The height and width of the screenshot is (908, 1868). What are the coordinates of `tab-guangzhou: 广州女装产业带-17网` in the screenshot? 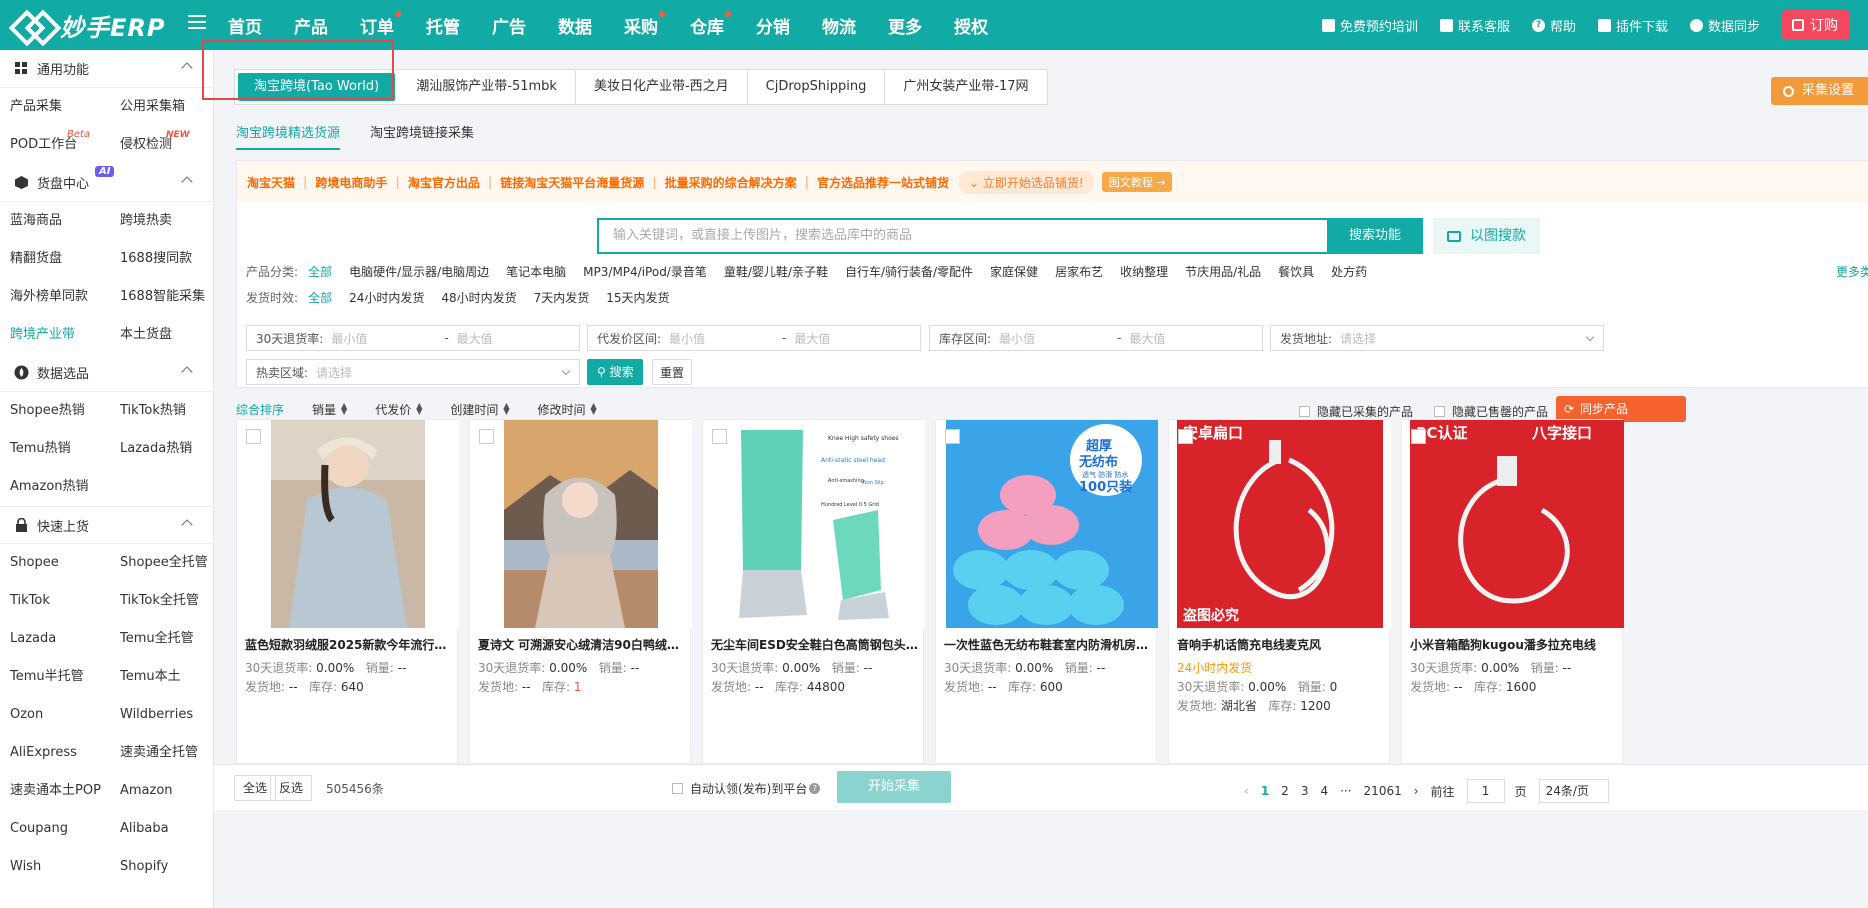 It's located at (965, 87).